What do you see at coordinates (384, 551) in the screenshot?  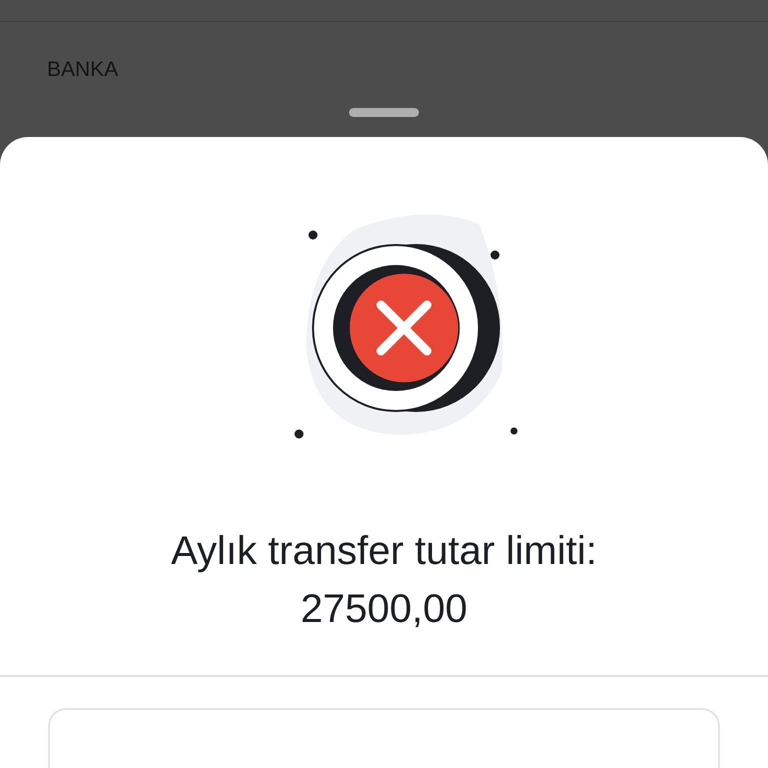 I see `limit-title: Aylık transfer tutar limiti:` at bounding box center [384, 551].